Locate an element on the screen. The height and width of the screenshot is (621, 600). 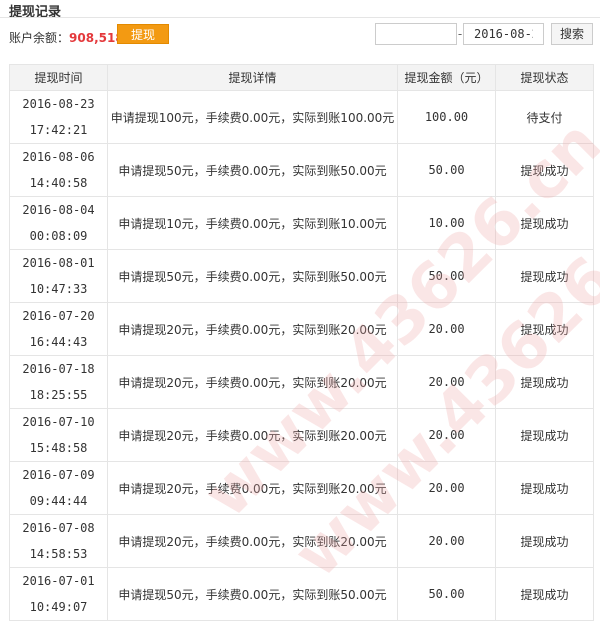
column-header-status: 提现状态 is located at coordinates (544, 77).